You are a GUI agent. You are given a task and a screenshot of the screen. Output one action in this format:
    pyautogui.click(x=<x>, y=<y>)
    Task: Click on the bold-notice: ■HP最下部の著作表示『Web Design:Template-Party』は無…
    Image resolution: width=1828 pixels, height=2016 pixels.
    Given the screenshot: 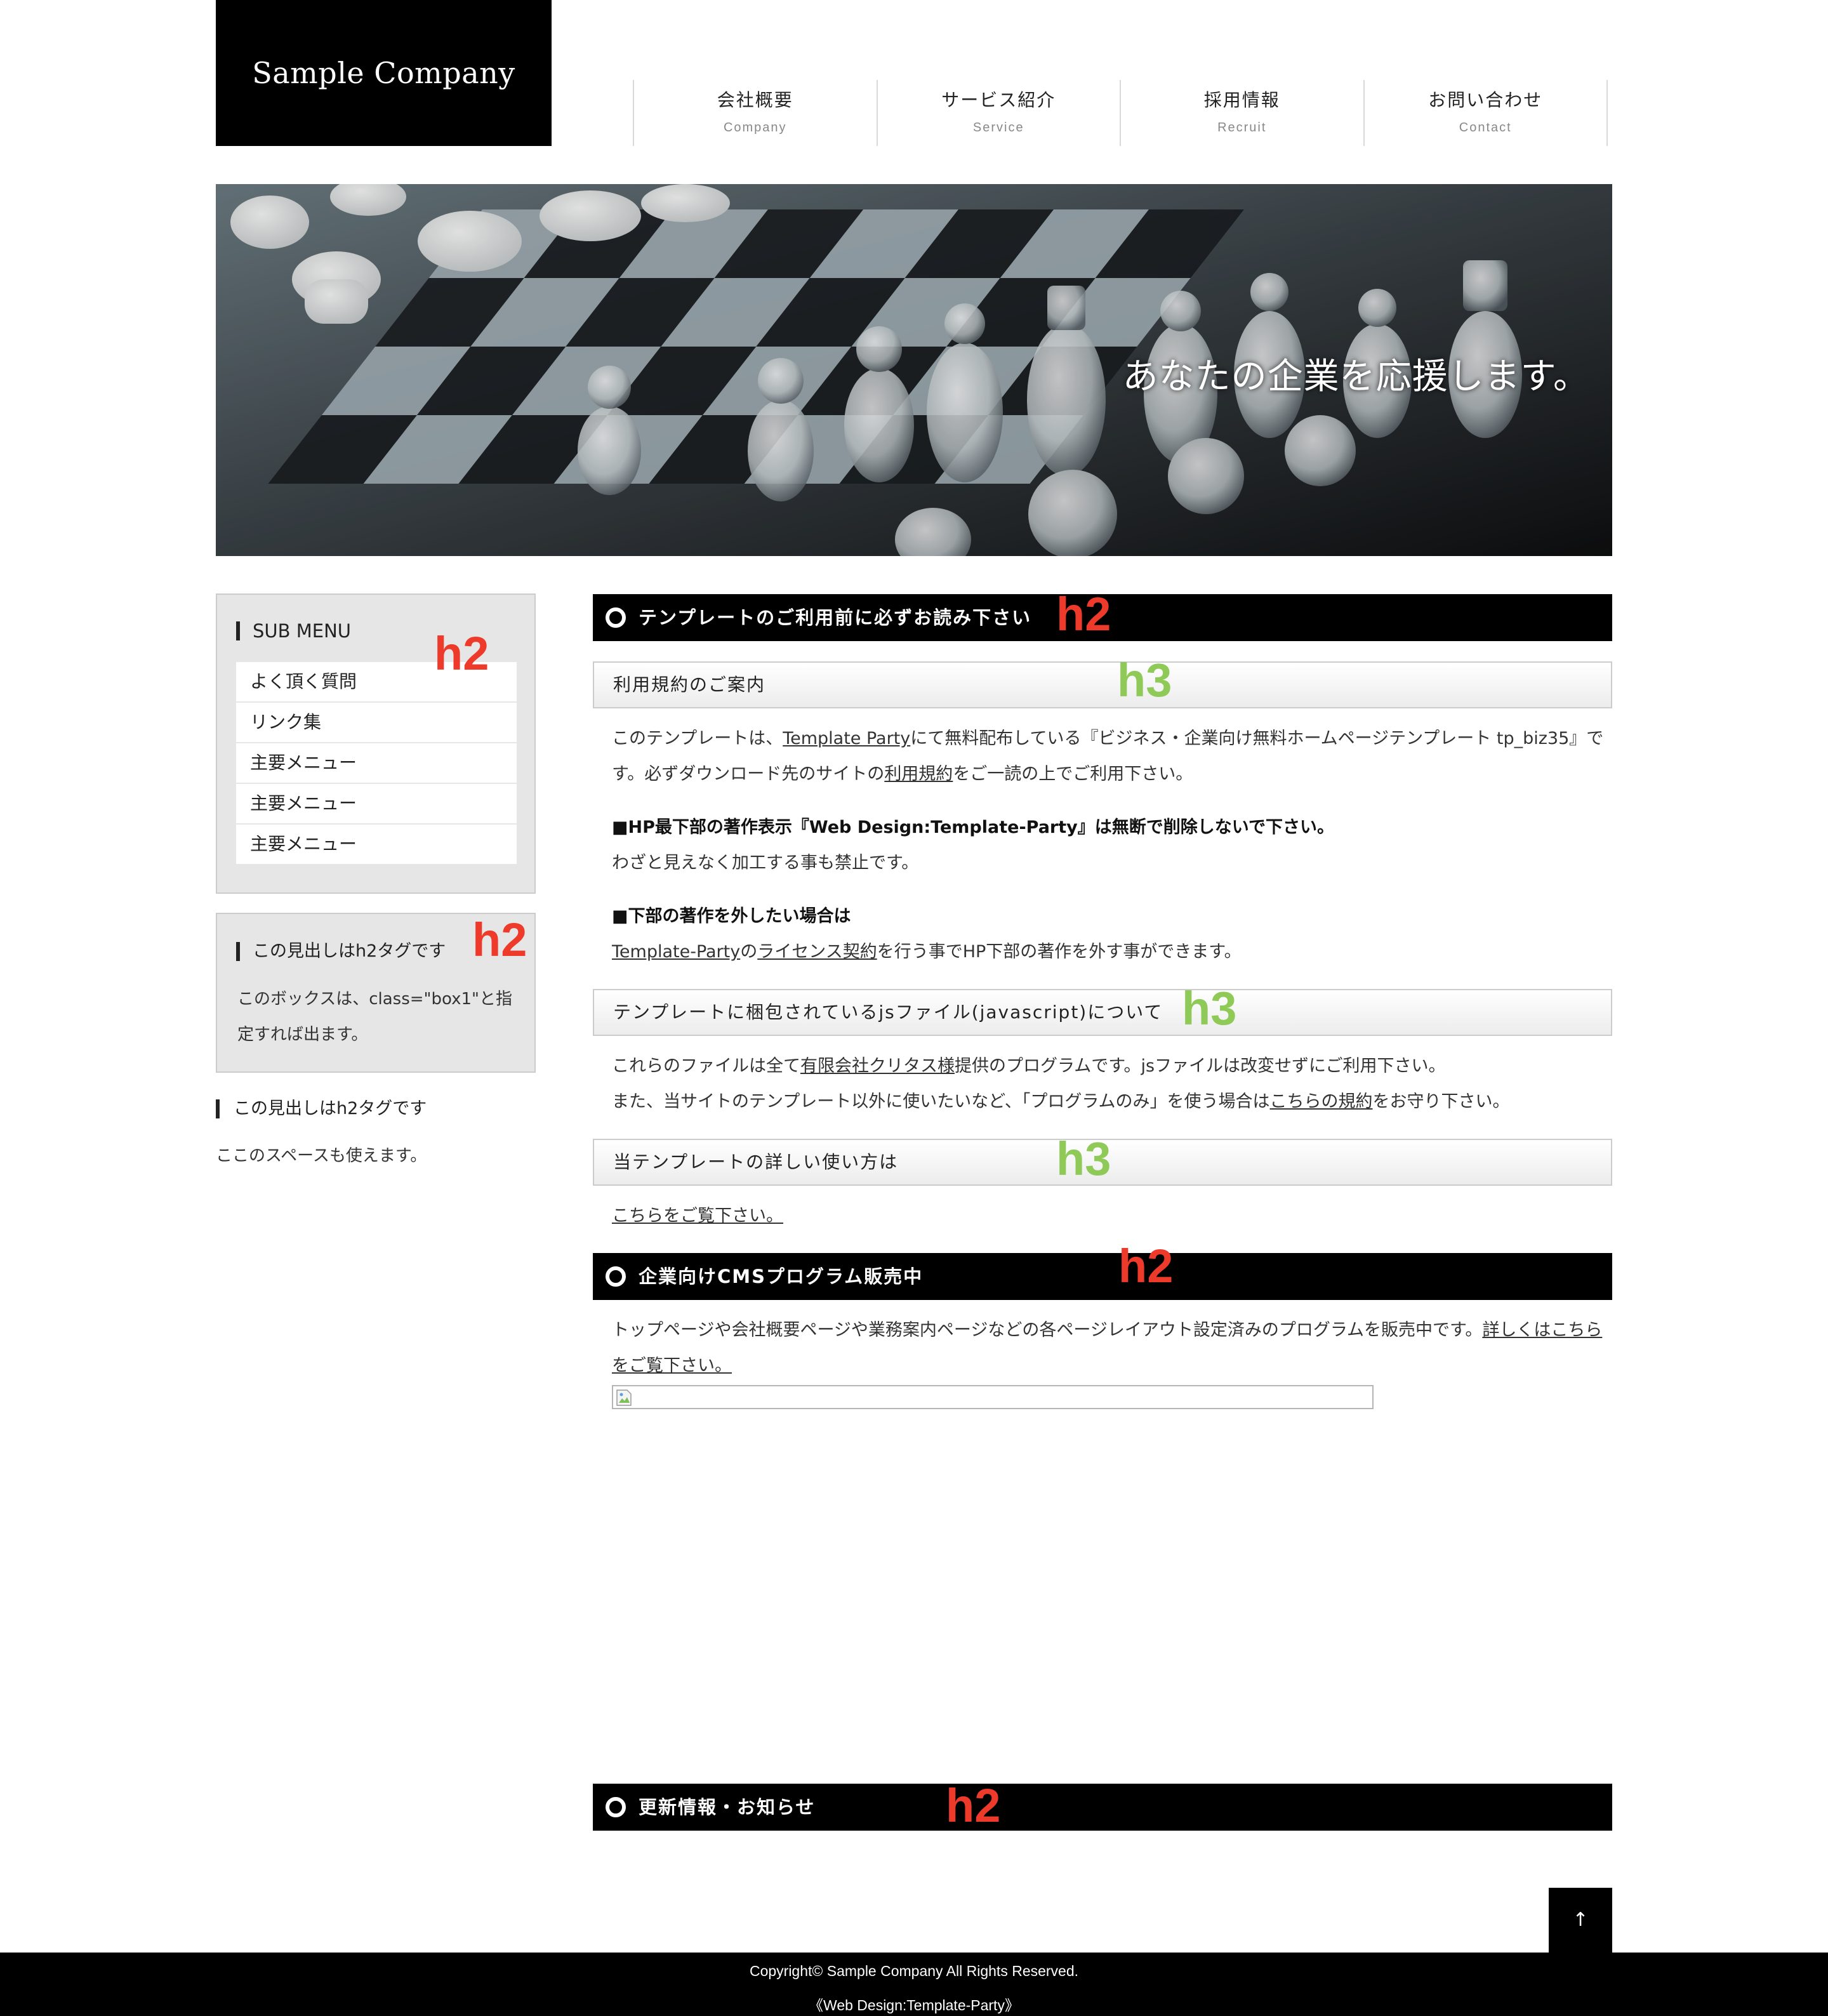 What is the action you would take?
    pyautogui.click(x=973, y=827)
    